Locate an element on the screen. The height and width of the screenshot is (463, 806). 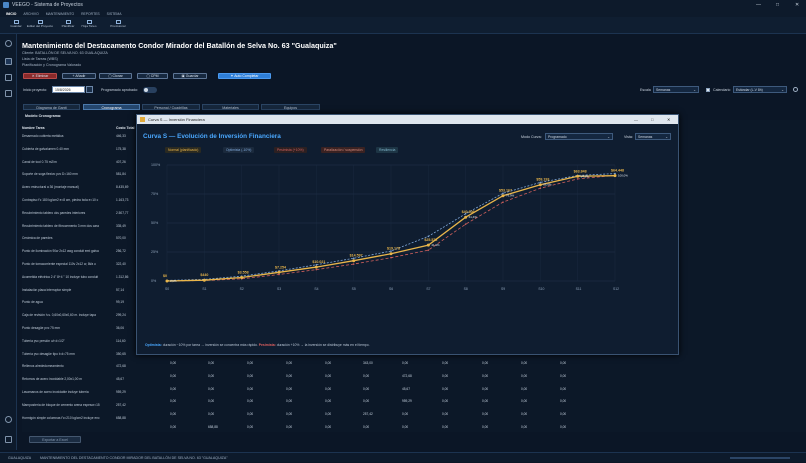
projects-icon is located at coordinates (8, 61).